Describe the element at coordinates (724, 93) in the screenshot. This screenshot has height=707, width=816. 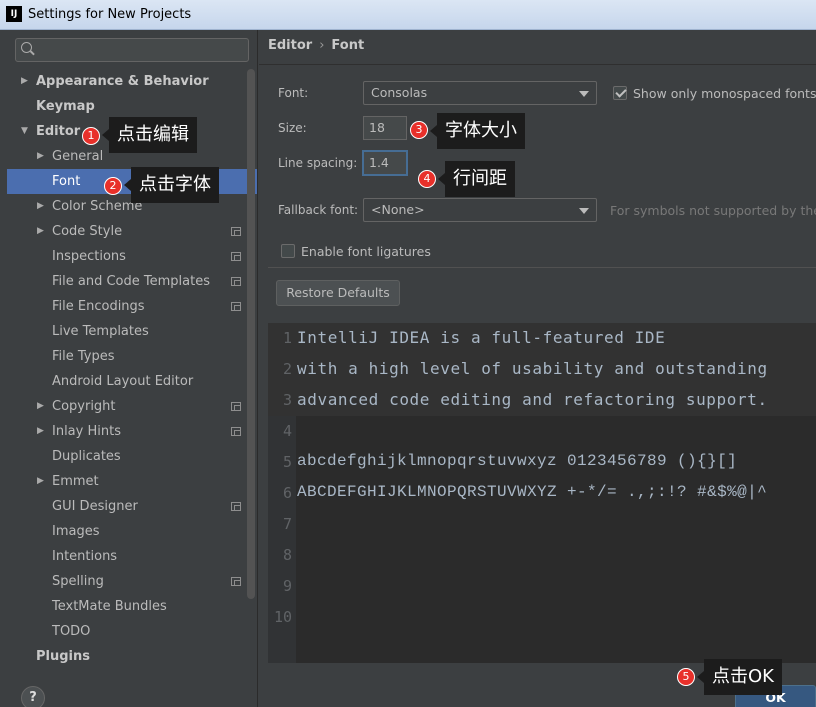
I see `show-monospaced-label: Show only monospaced fonts` at that location.